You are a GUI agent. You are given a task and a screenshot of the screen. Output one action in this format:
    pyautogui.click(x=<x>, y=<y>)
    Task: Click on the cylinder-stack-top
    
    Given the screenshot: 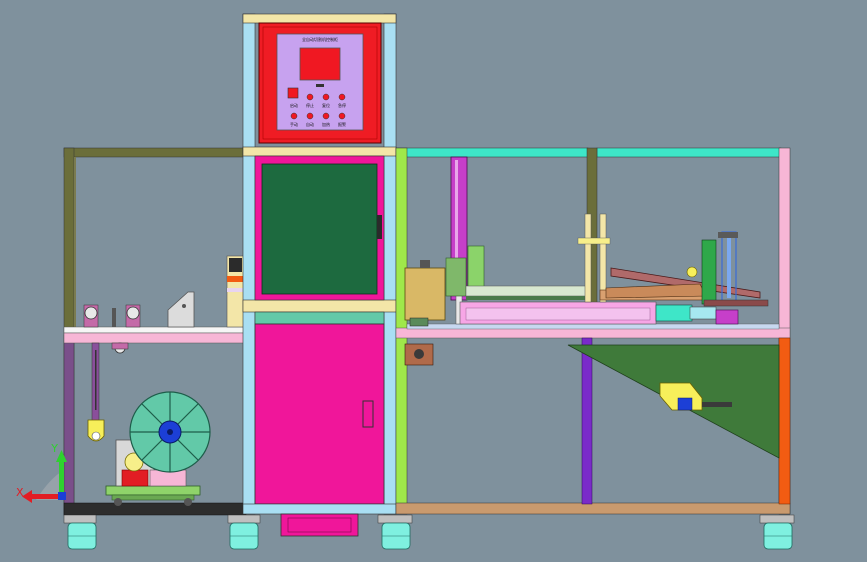 What is the action you would take?
    pyautogui.click(x=235, y=265)
    